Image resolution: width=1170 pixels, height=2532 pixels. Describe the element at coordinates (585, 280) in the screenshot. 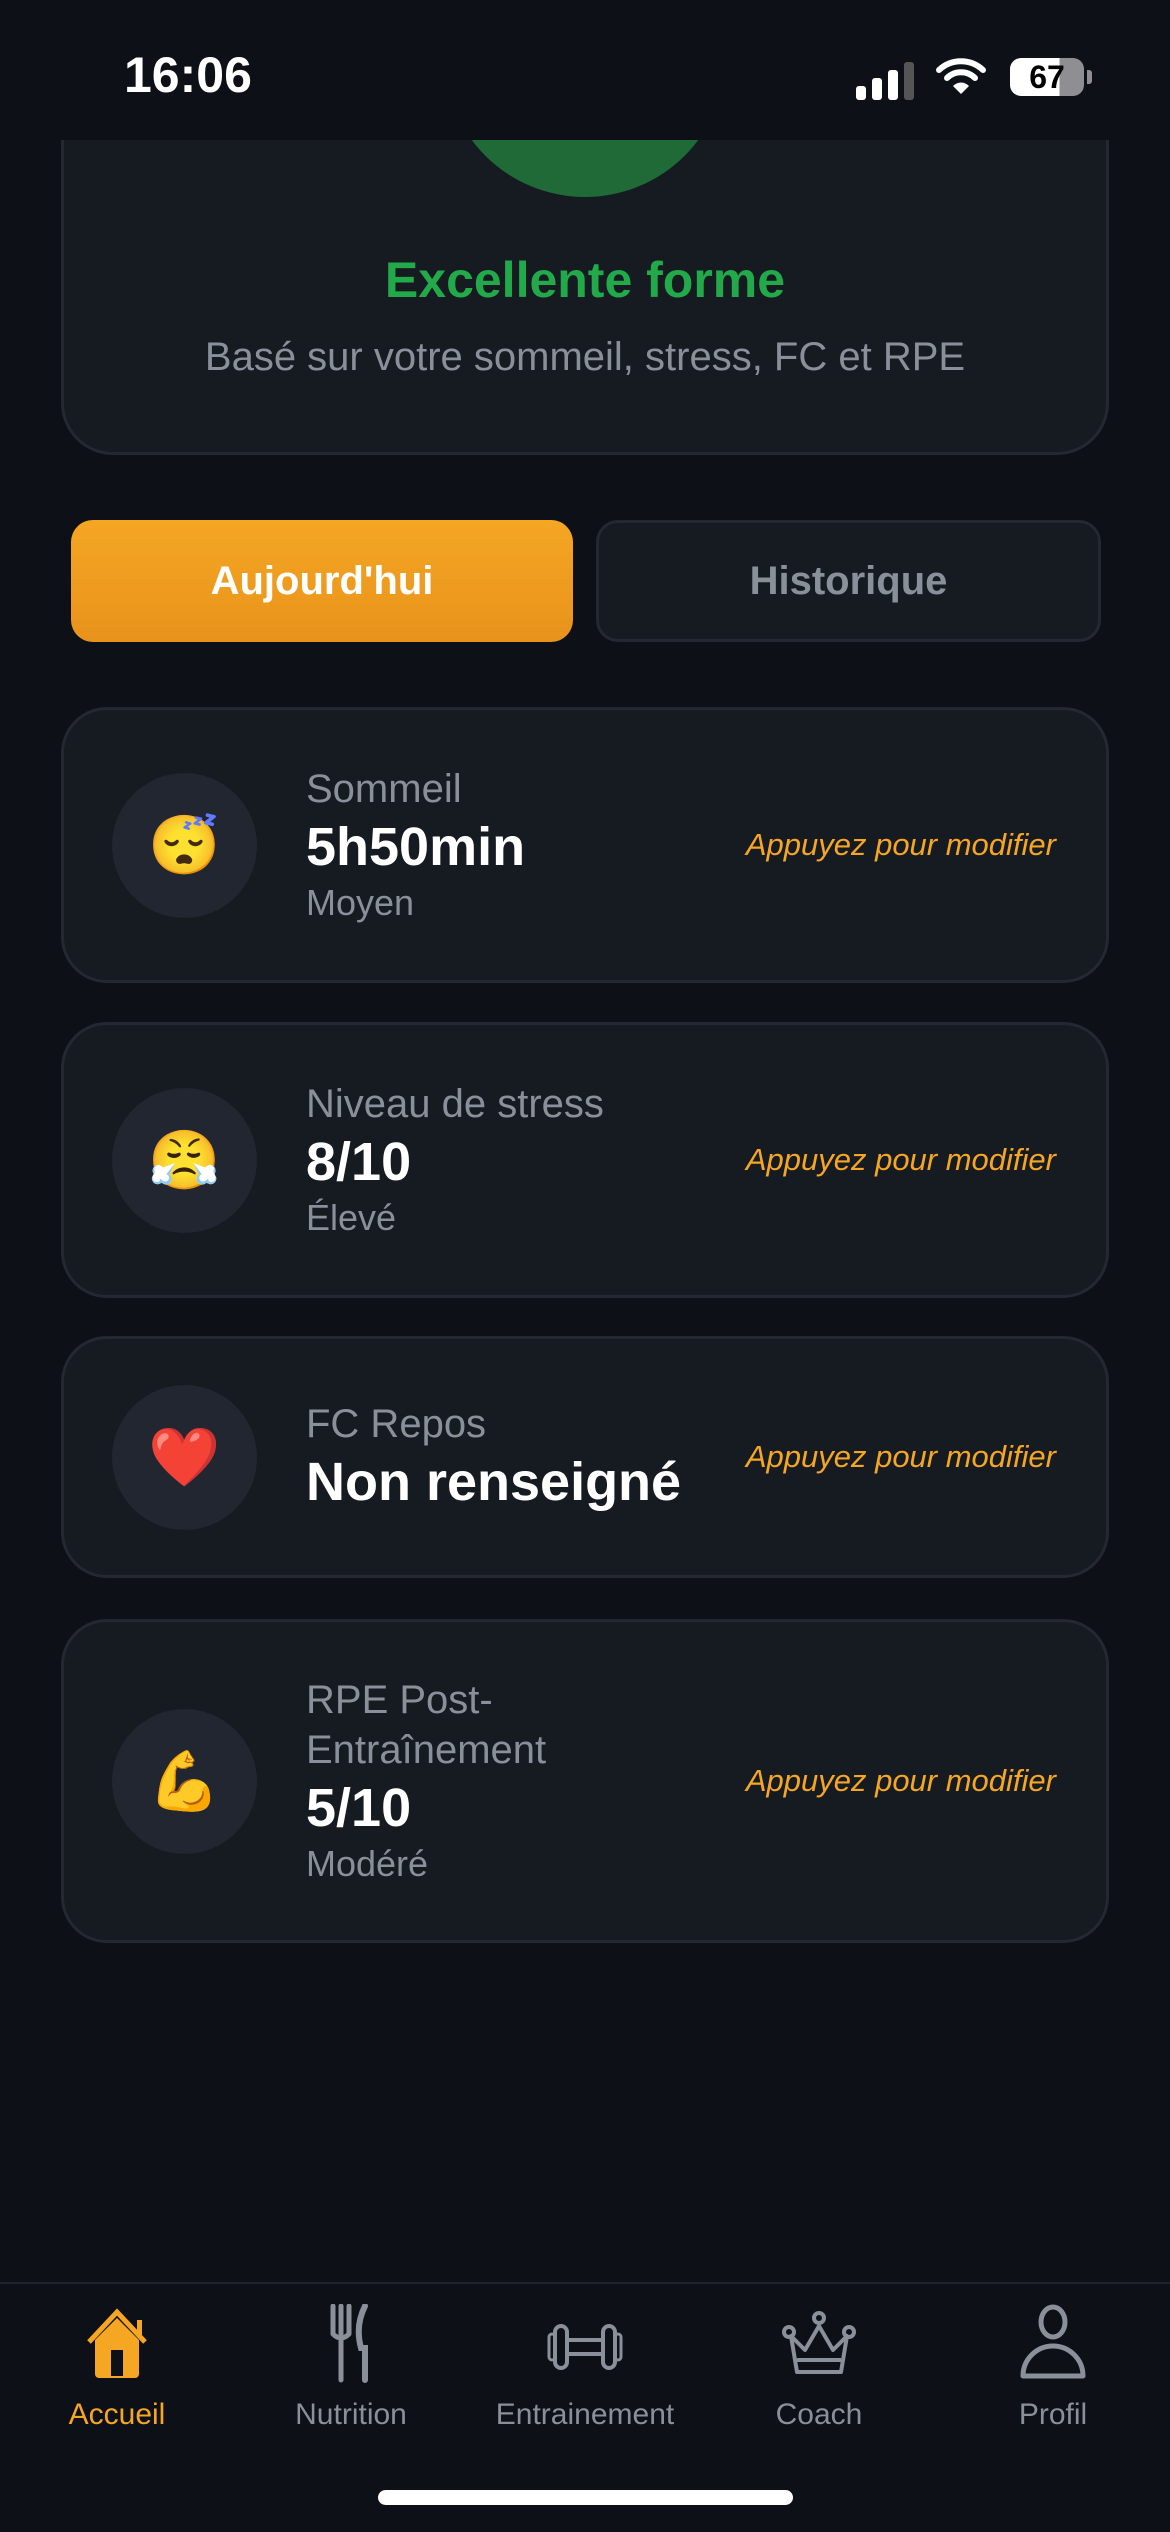

I see `readiness-title: Excellente forme` at that location.